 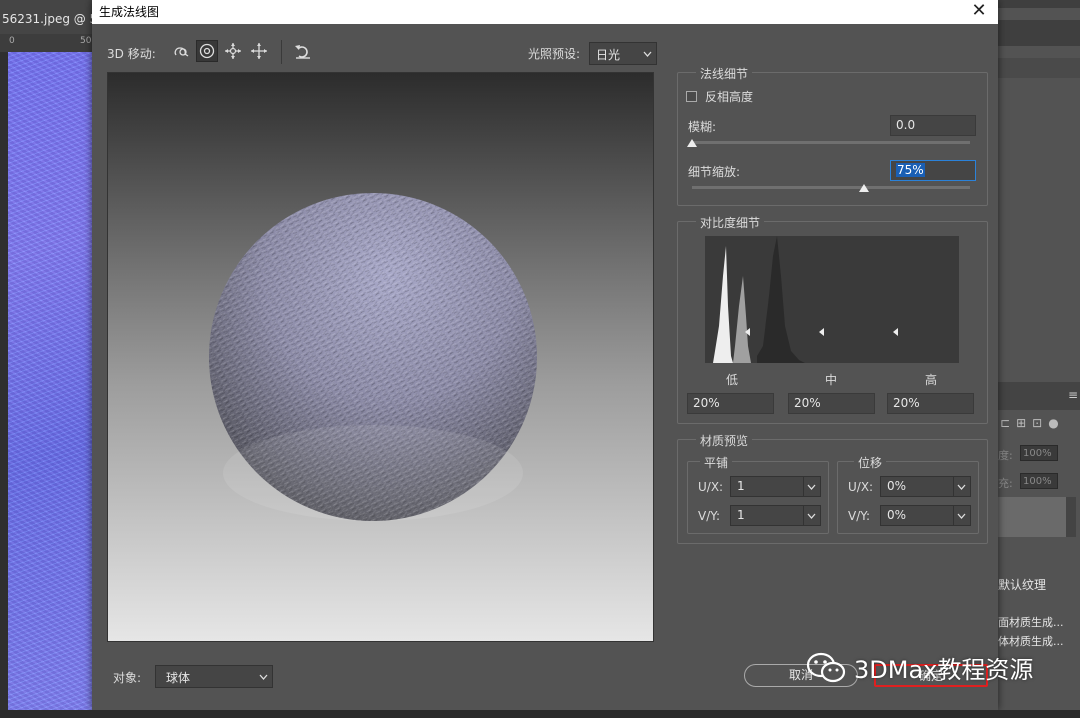 I want to click on normal-detail-group: 法线细节 反相高度 模糊: 0.0 细节缩放: 75%, so click(x=832, y=135).